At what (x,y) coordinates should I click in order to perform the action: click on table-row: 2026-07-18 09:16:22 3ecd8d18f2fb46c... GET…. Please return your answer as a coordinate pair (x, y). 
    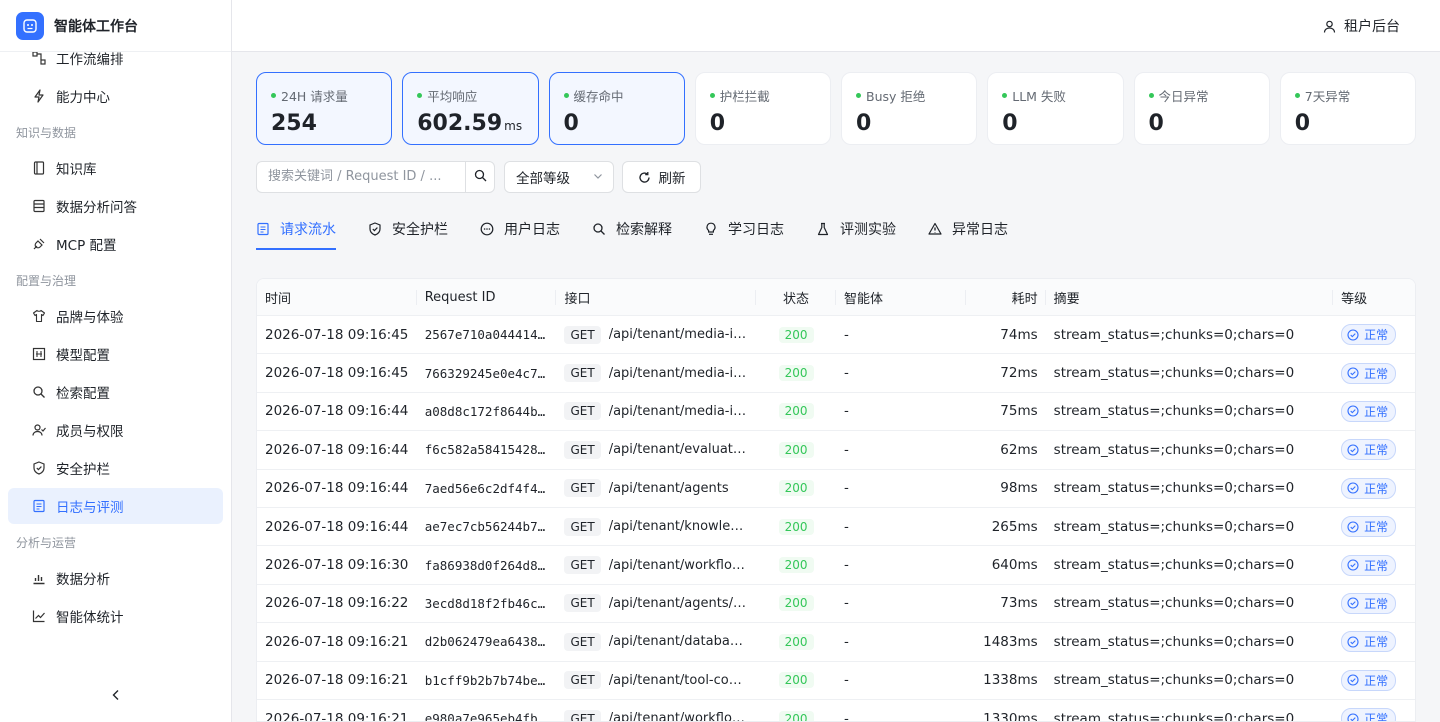
    Looking at the image, I should click on (836, 604).